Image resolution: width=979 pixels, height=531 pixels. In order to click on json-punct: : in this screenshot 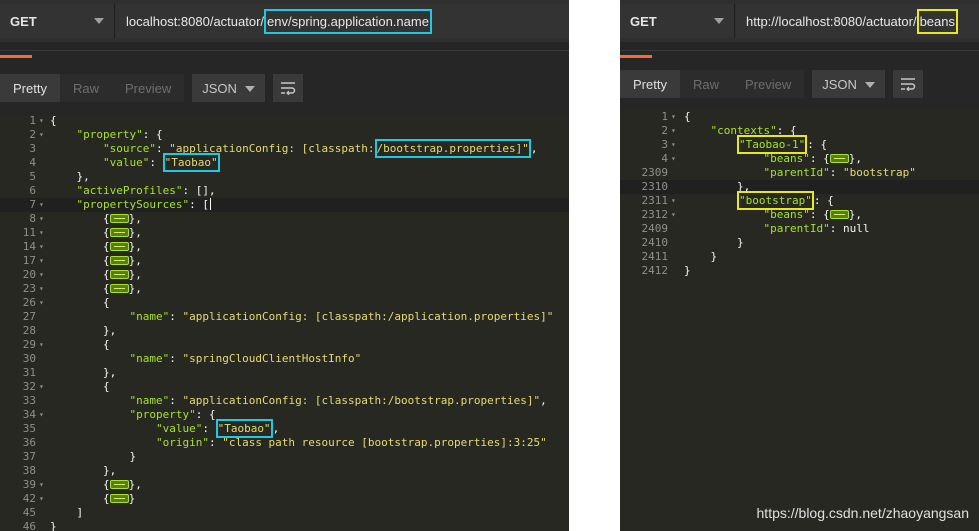, I will do `click(836, 172)`.